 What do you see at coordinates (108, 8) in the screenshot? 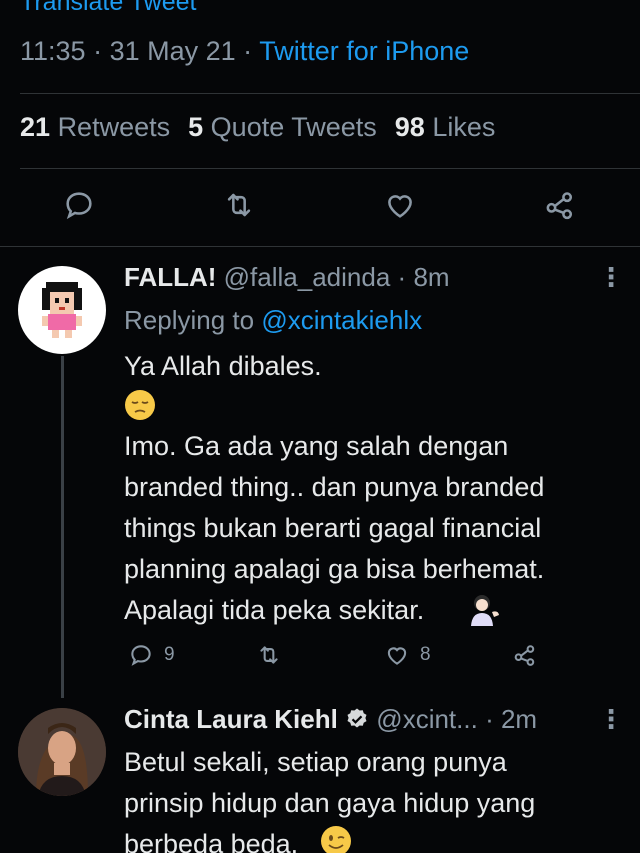
I see `translate-tweet-link: Translate Tweet` at bounding box center [108, 8].